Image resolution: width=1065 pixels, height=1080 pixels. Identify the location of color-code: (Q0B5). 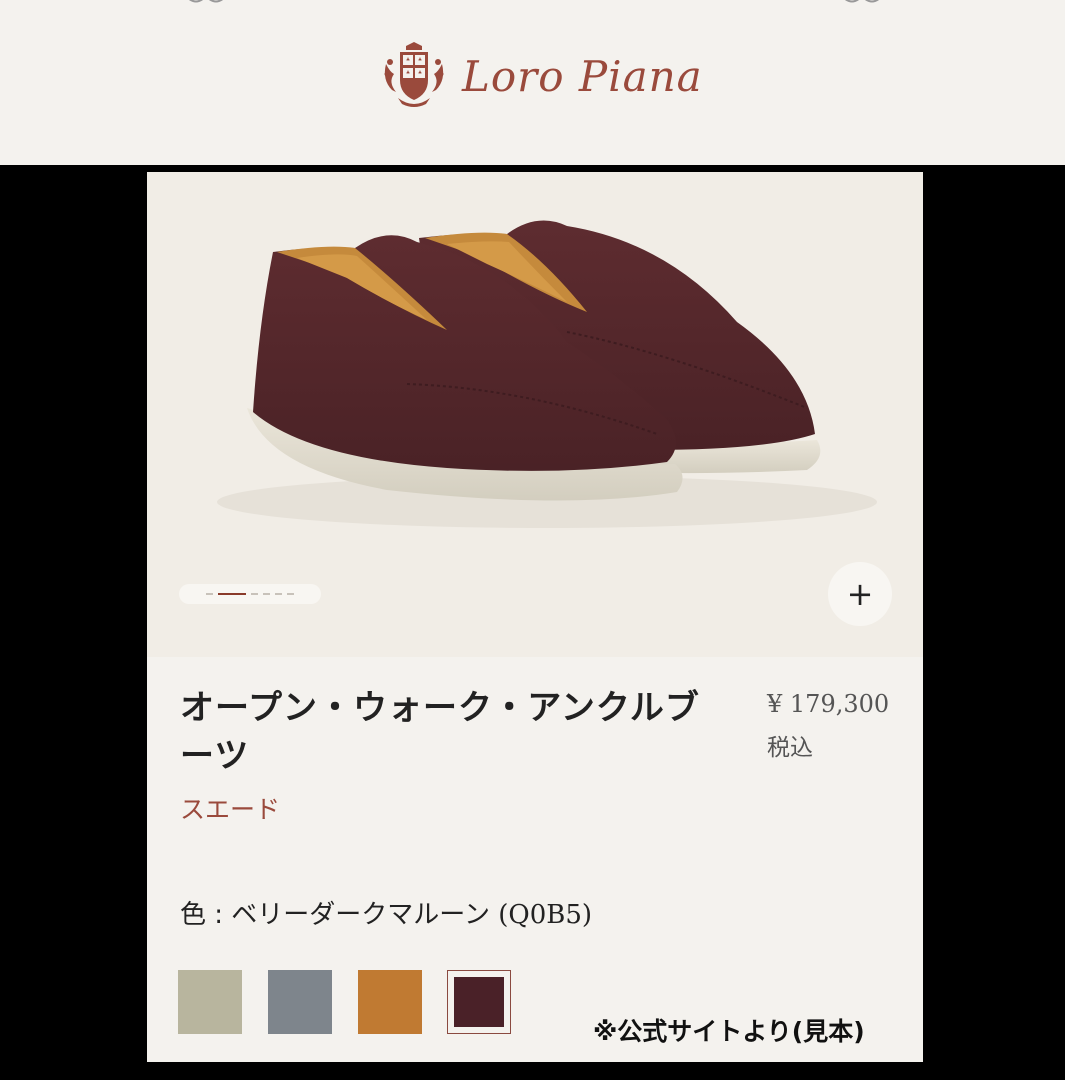
(545, 915).